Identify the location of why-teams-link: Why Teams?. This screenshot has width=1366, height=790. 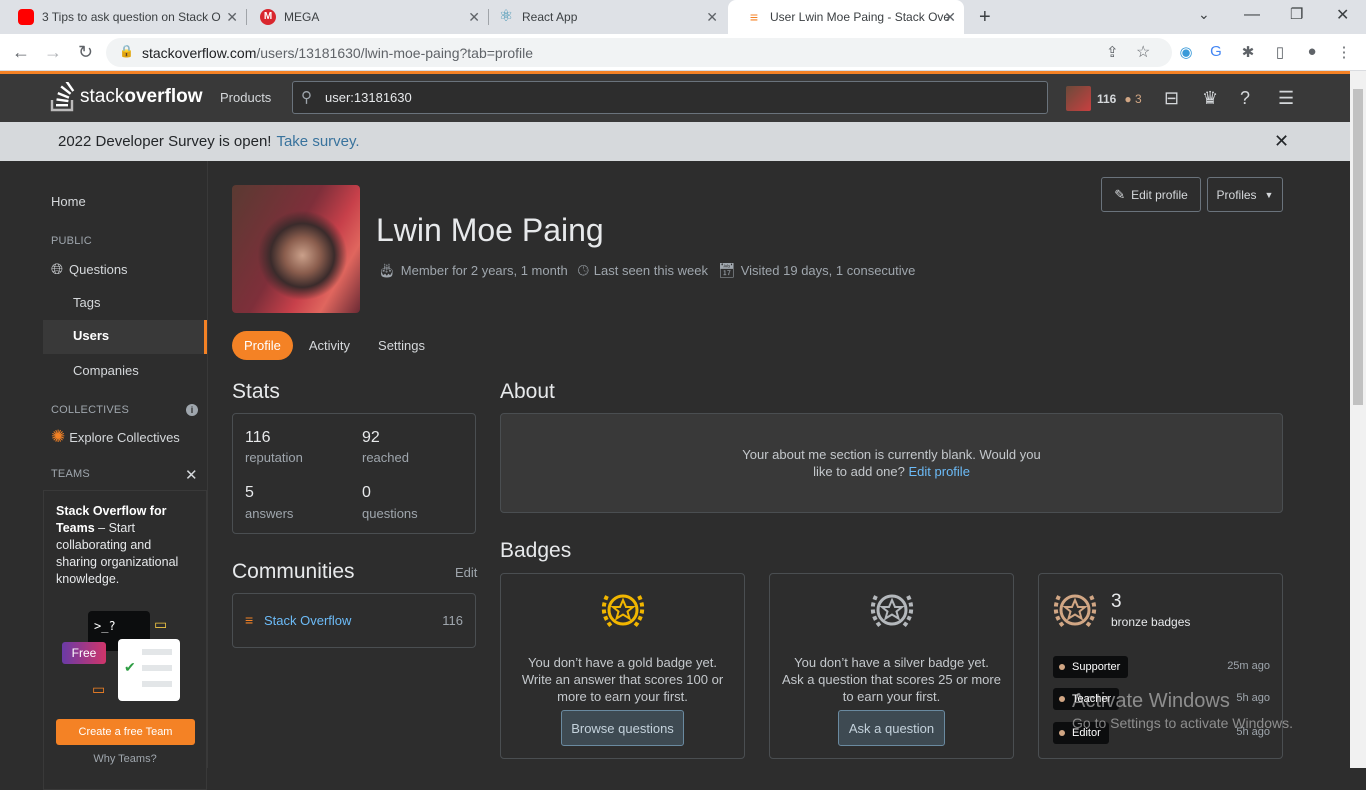
(125, 759).